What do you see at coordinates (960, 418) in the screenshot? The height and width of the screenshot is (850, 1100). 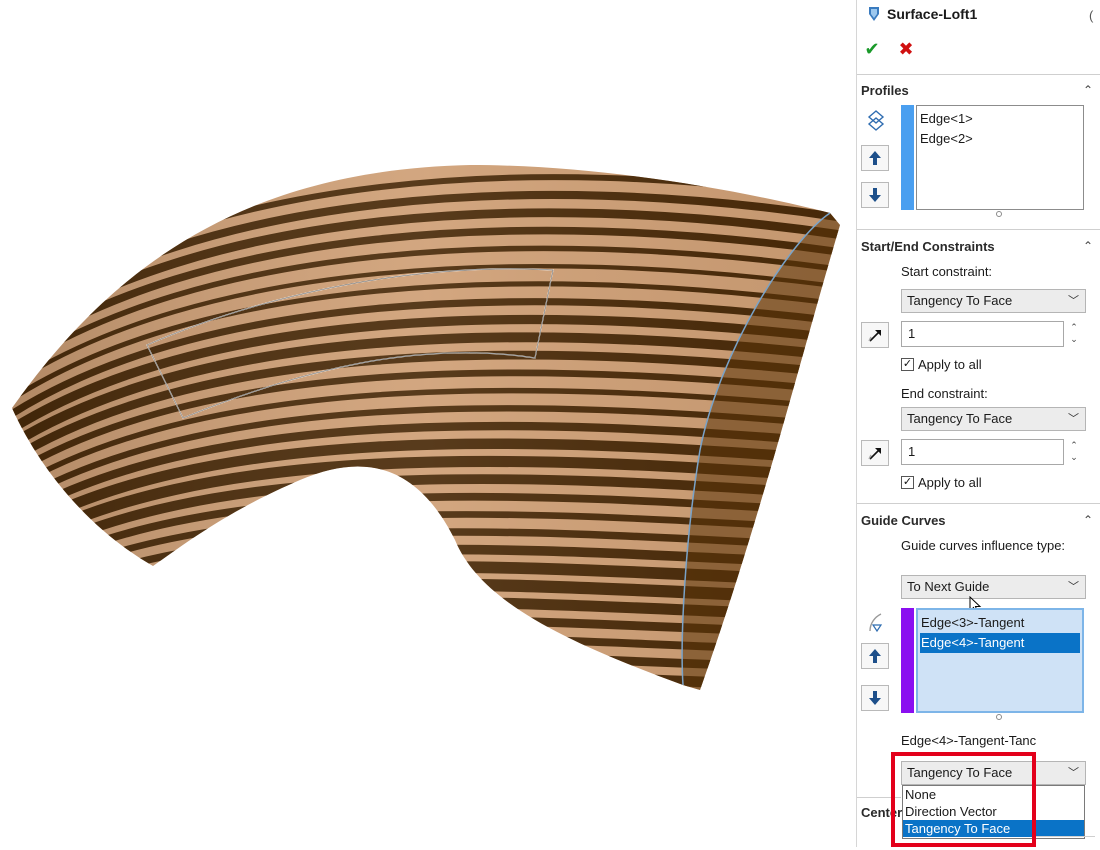 I see `end-constraint-value: Tangency To Face` at bounding box center [960, 418].